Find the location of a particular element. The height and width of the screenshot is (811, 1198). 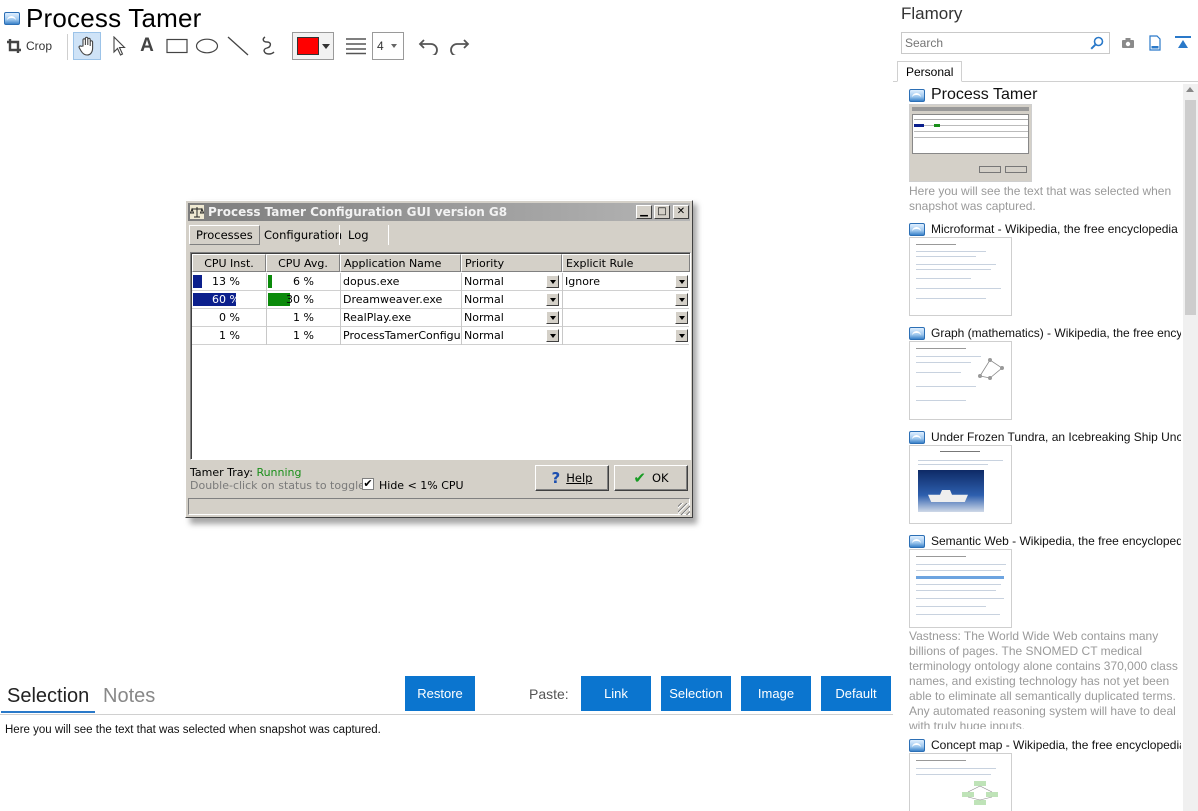

crop-button: Crop is located at coordinates (33, 46).